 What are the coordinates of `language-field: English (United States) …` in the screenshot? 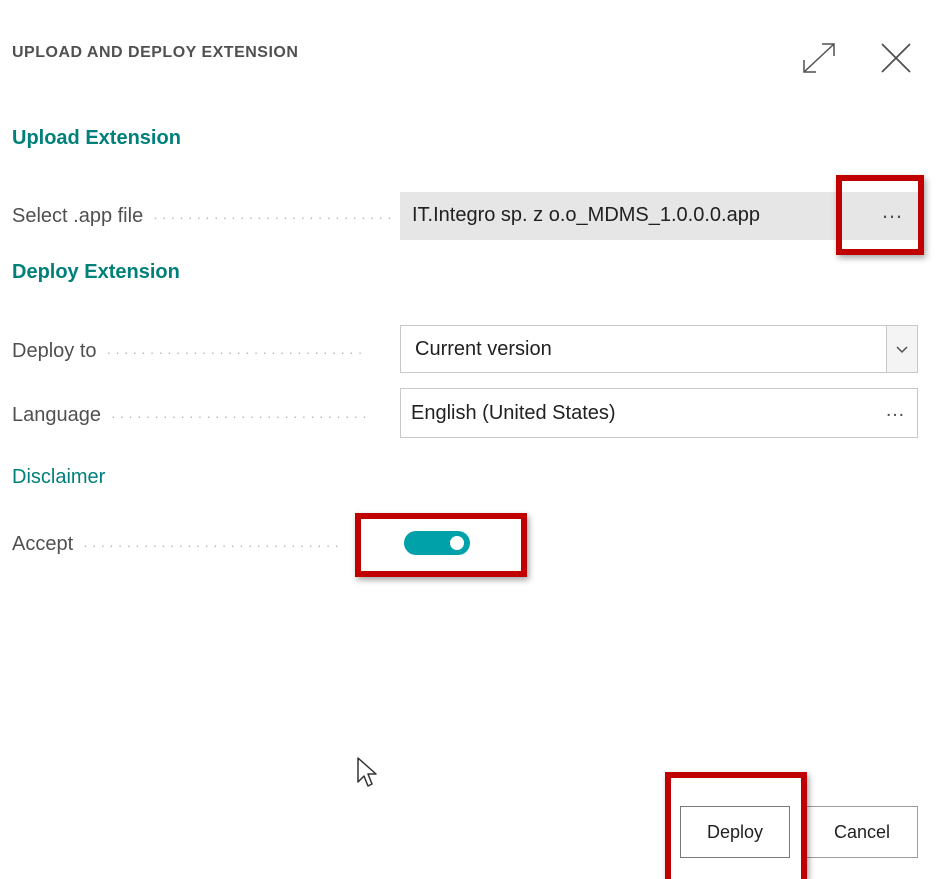 It's located at (659, 413).